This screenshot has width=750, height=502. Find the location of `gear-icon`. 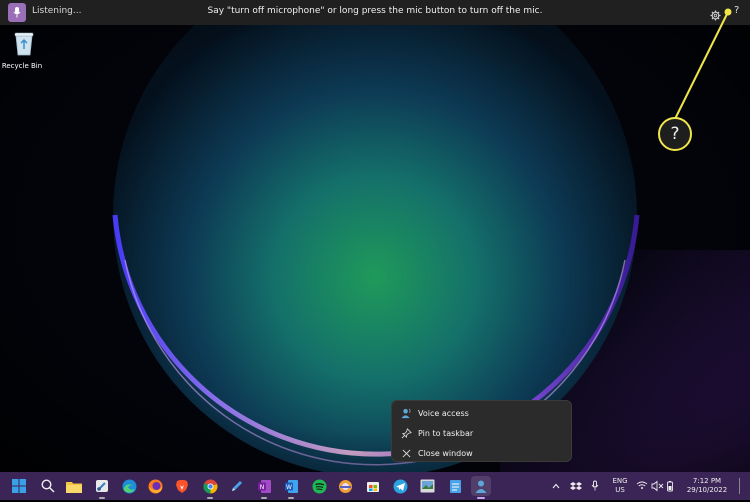

gear-icon is located at coordinates (715, 15).